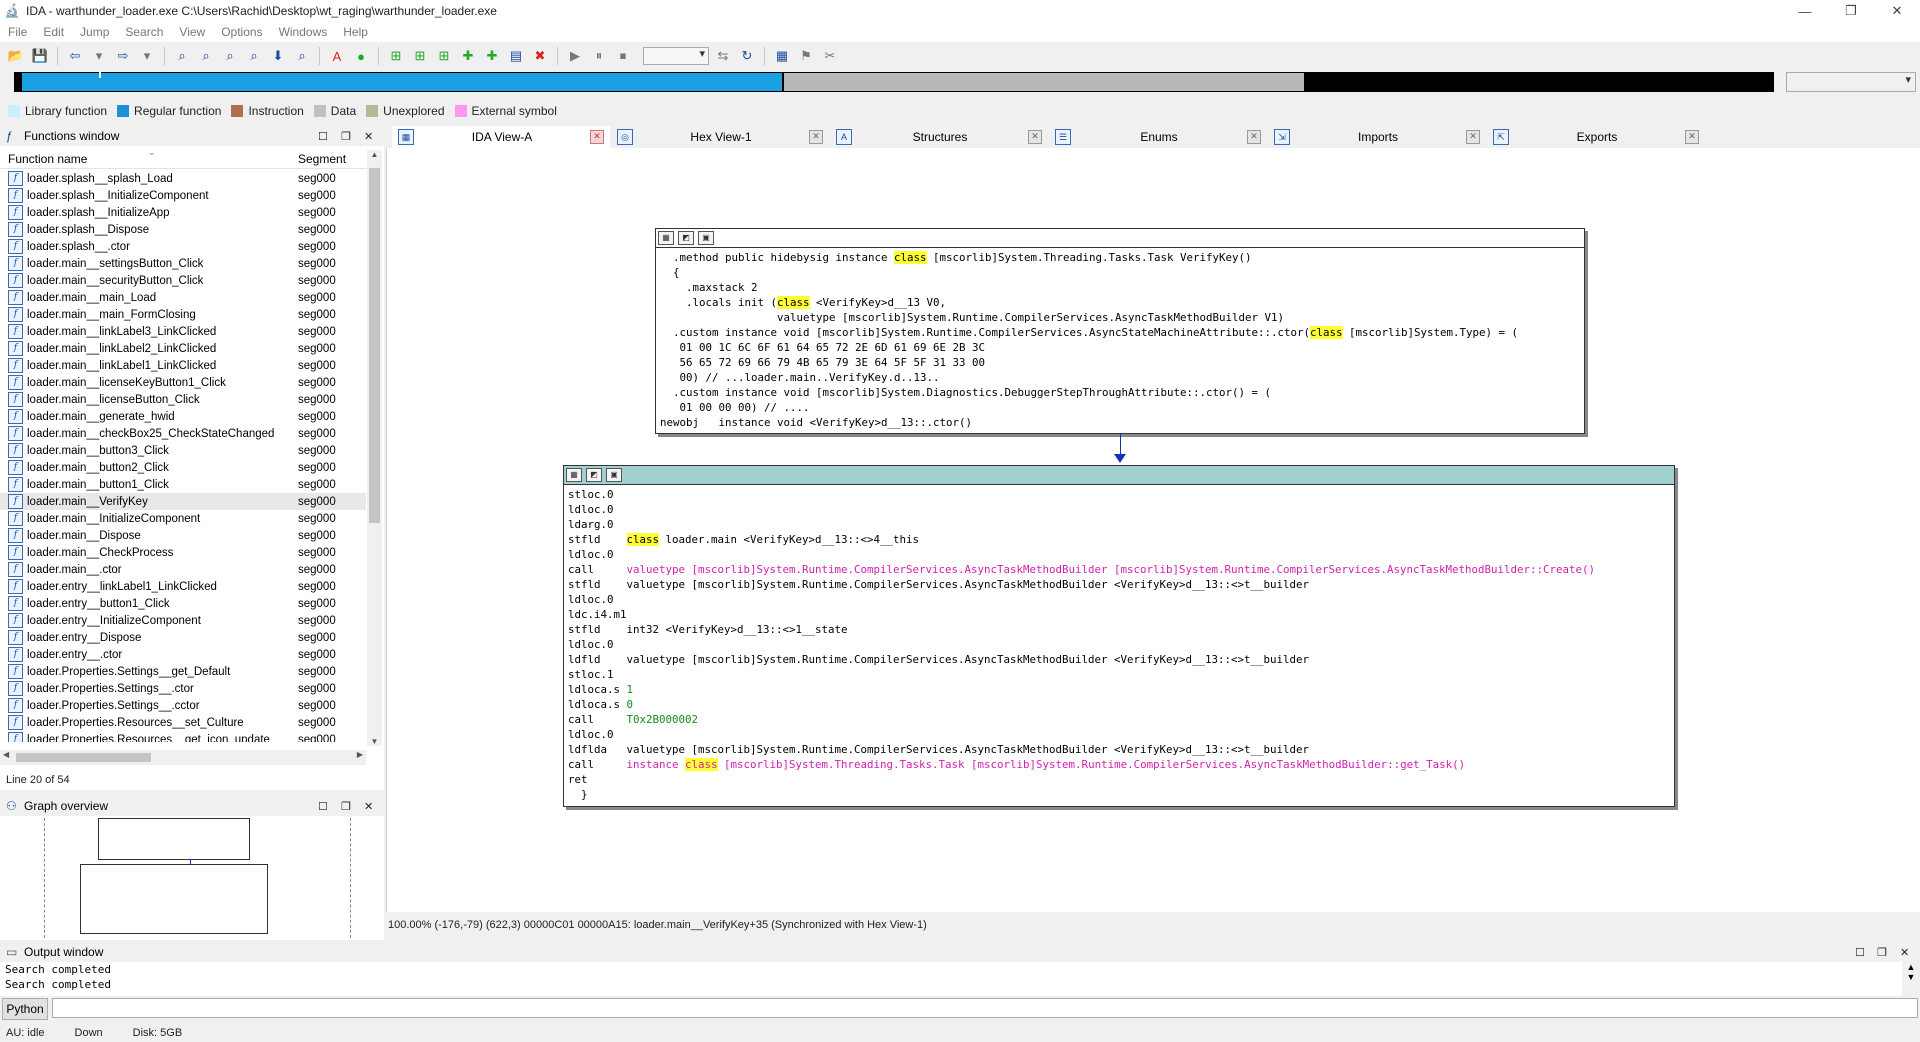  I want to click on back-dropdown-icon: ▾, so click(99, 56).